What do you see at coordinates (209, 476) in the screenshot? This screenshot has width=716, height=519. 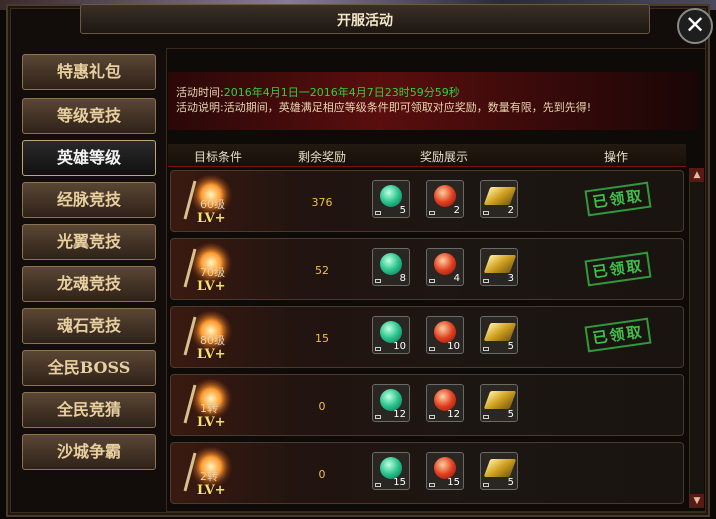 I see `target-condition: 2转` at bounding box center [209, 476].